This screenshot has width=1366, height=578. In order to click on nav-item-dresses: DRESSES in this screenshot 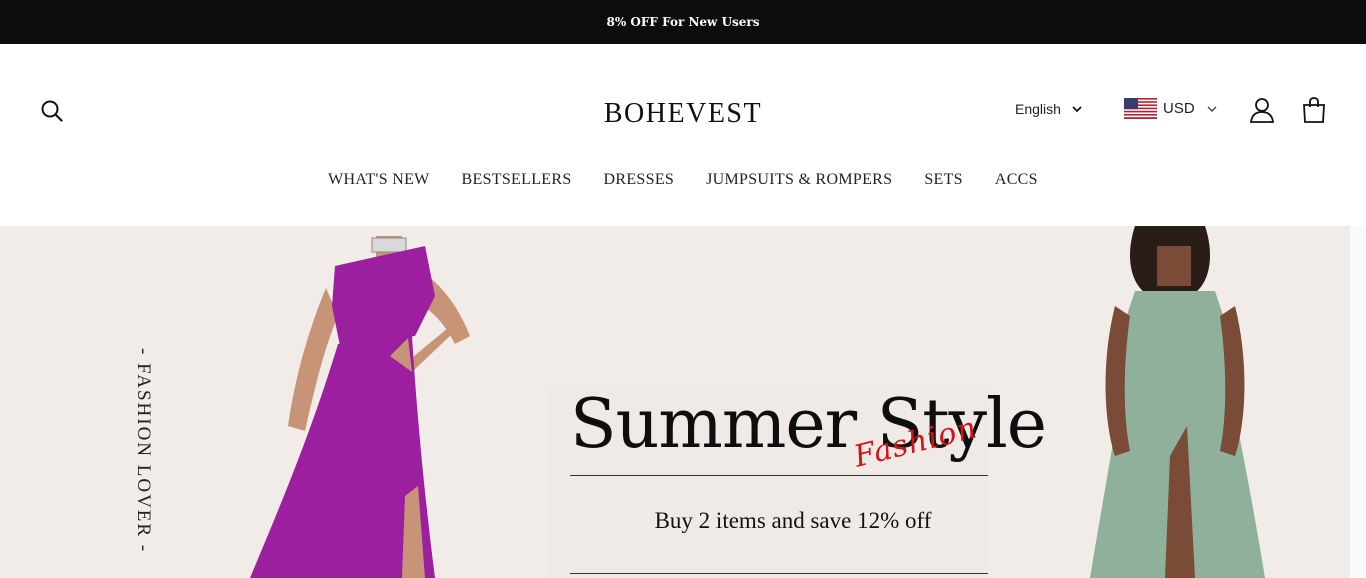, I will do `click(639, 180)`.